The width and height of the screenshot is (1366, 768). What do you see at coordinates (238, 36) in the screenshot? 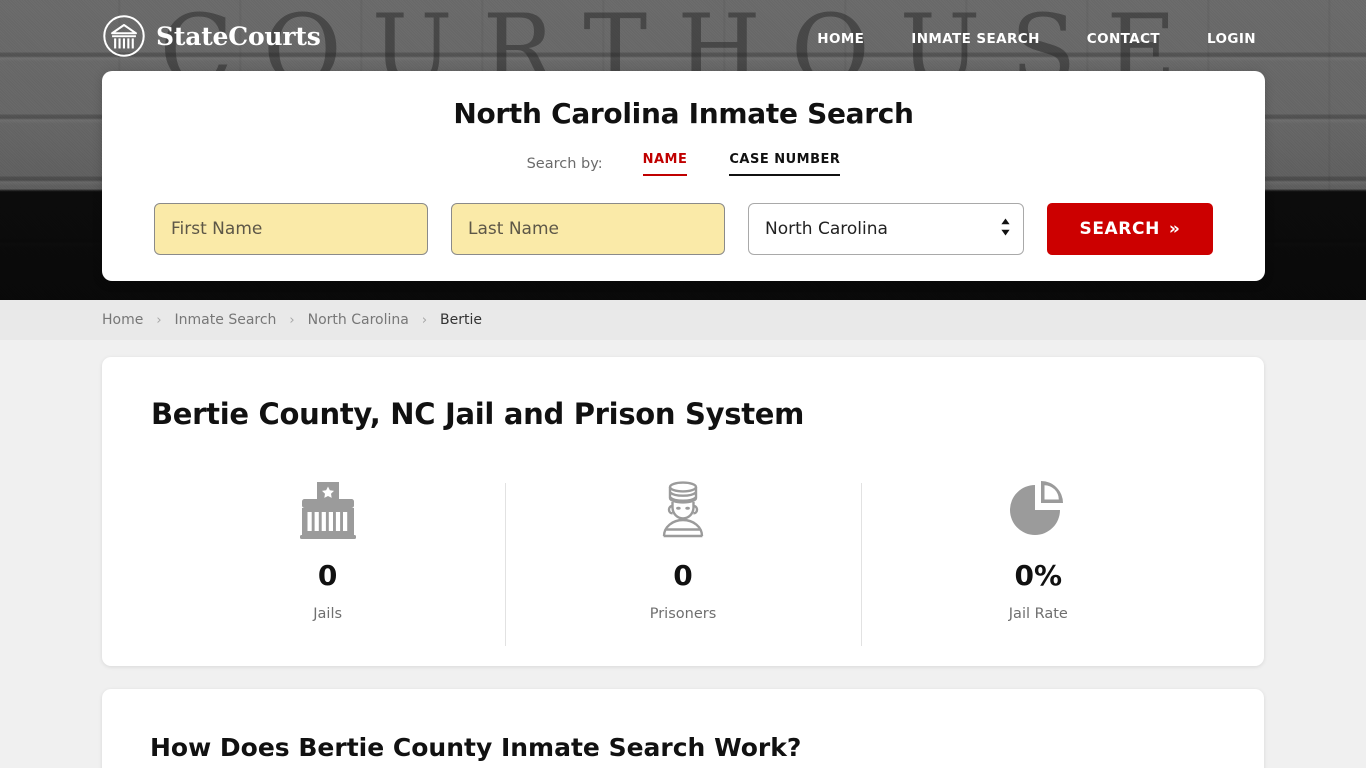
I see `brand-name: StateCourts` at bounding box center [238, 36].